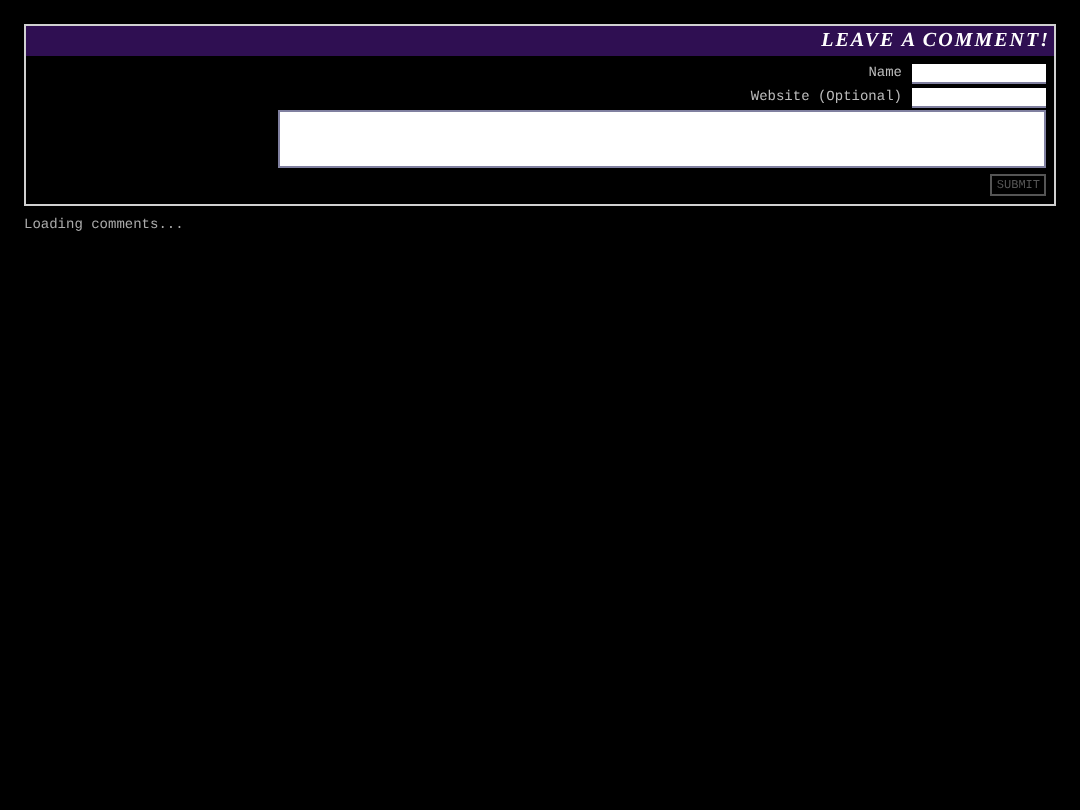  I want to click on comment-textarea, so click(662, 139).